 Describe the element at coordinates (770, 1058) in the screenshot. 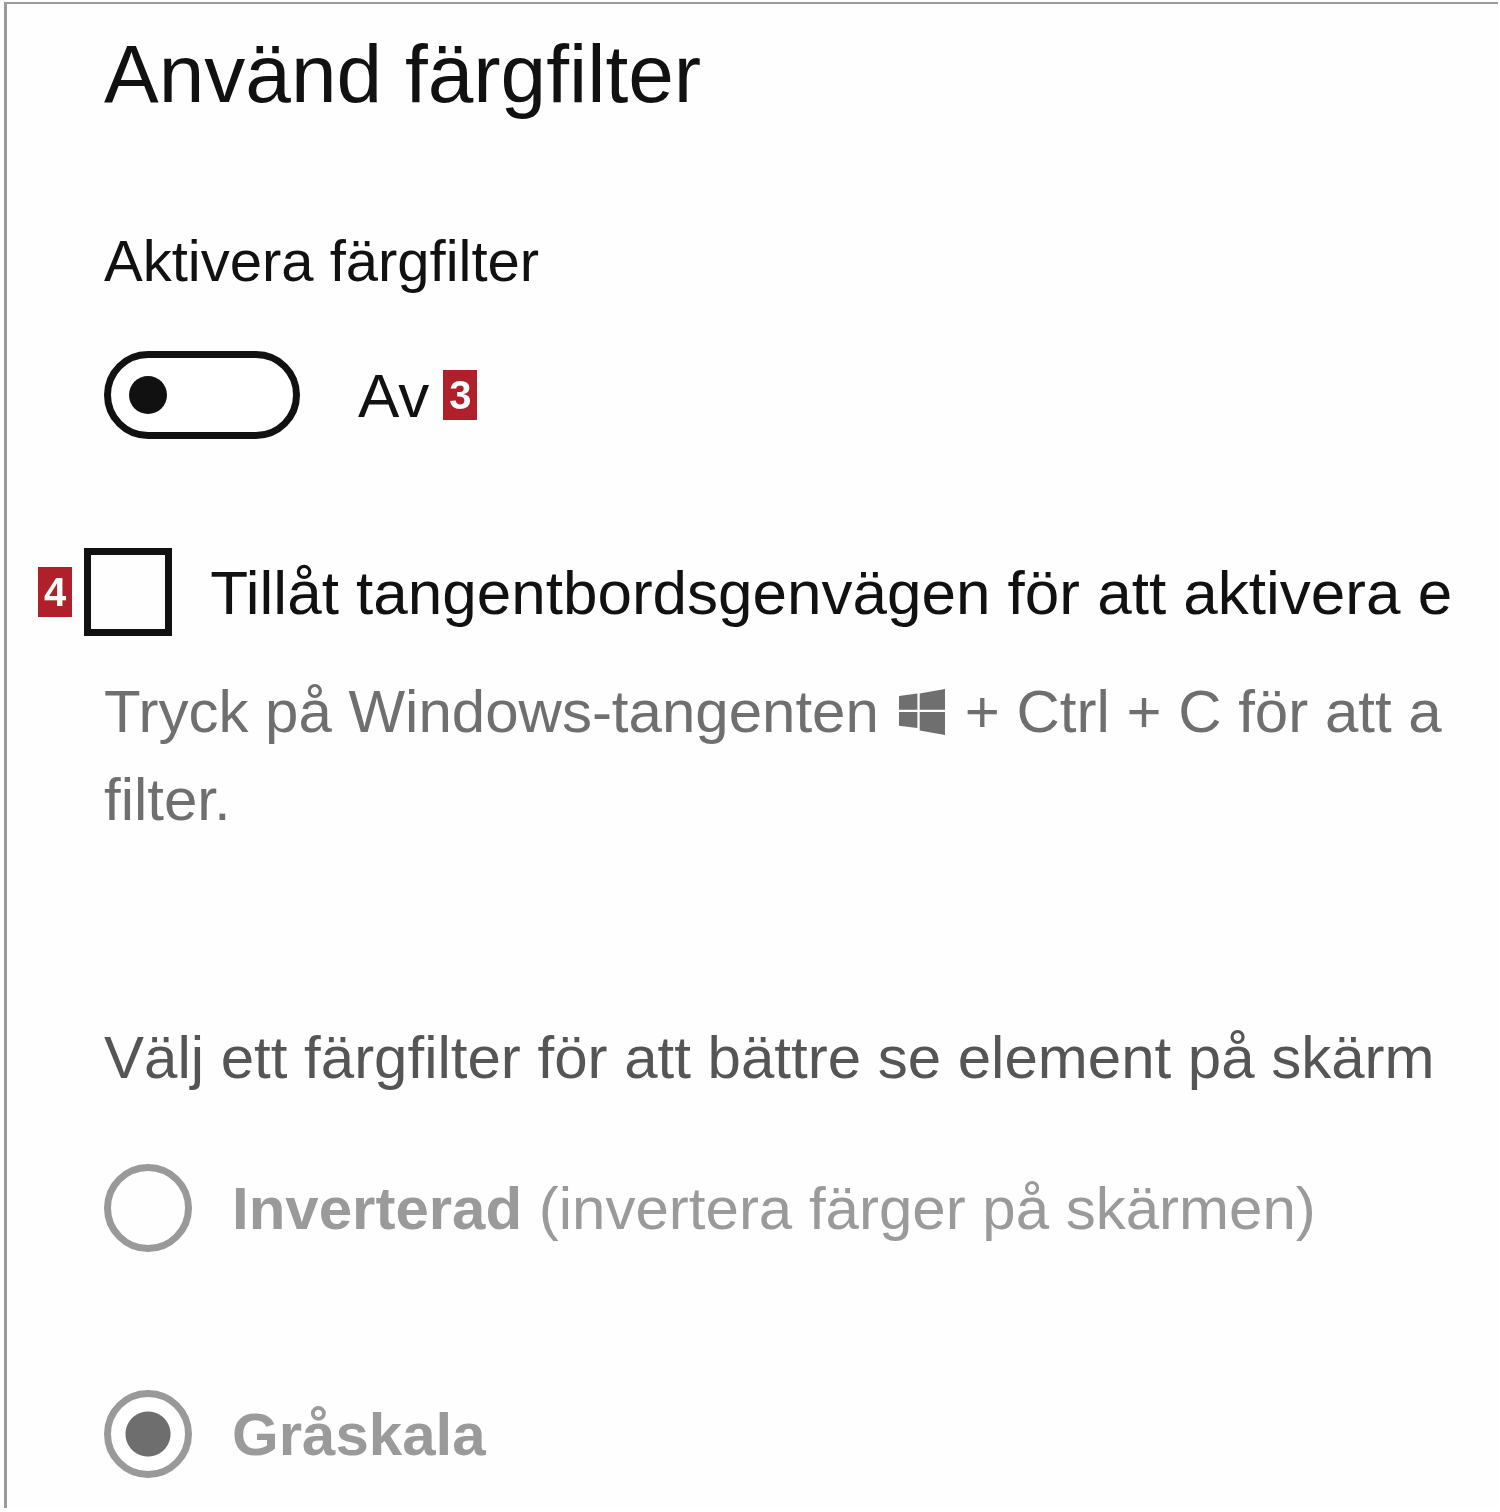

I see `filter-prompt: Välj ett färgfilter för att bättre se element på skärm` at that location.